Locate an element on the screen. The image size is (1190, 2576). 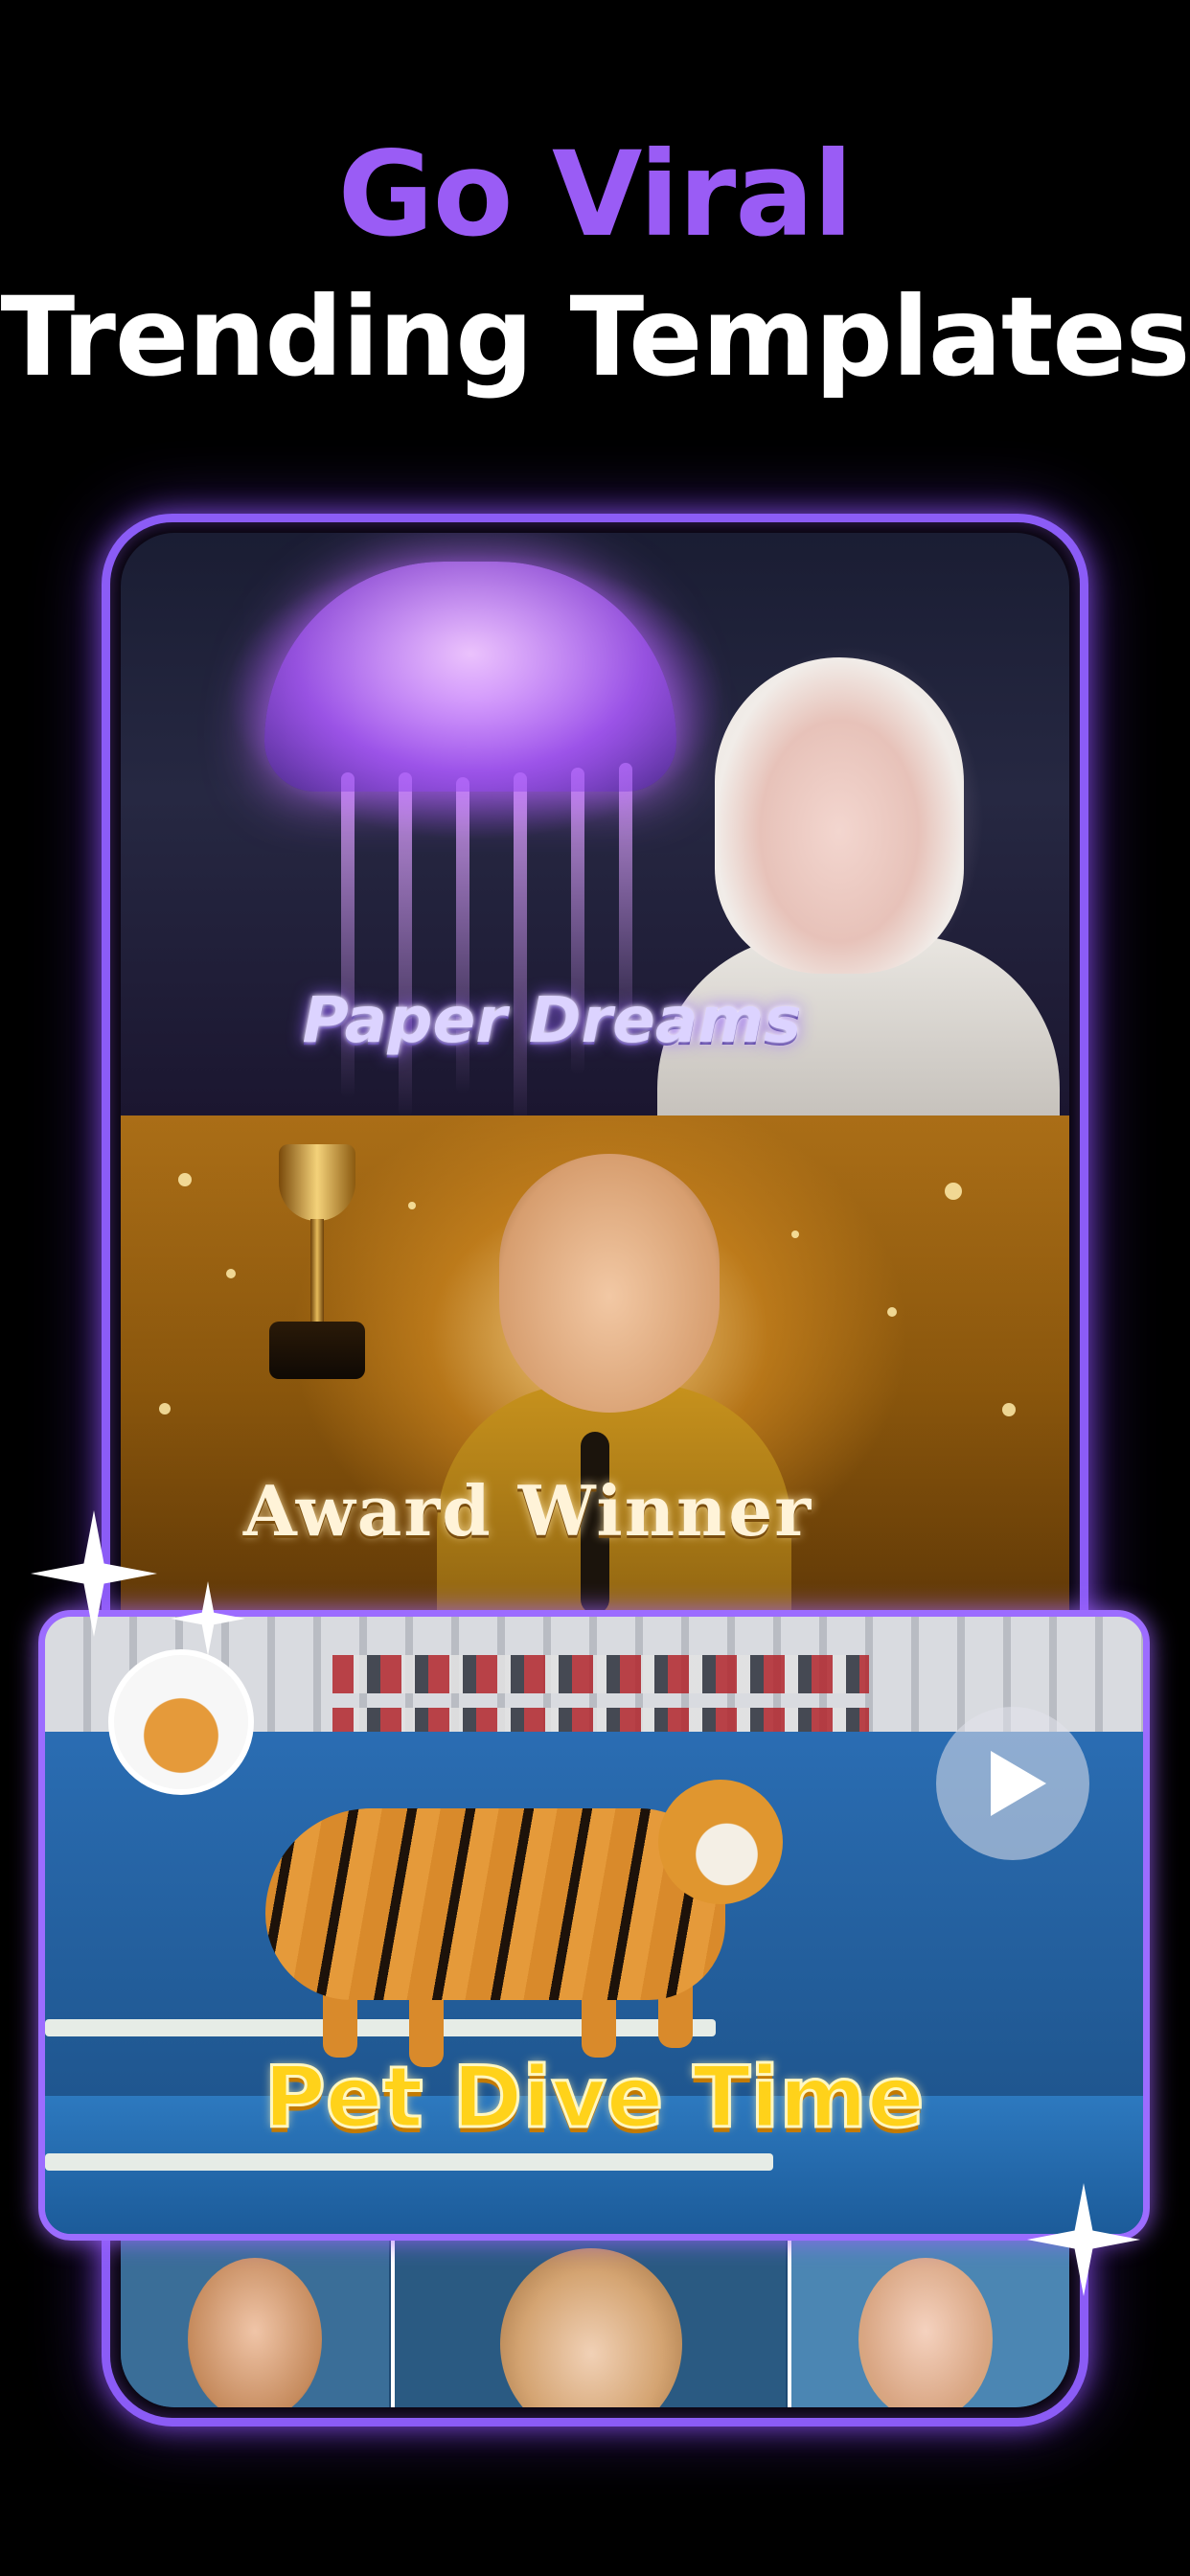
template-card-portrait-strip is located at coordinates (595, 2323).